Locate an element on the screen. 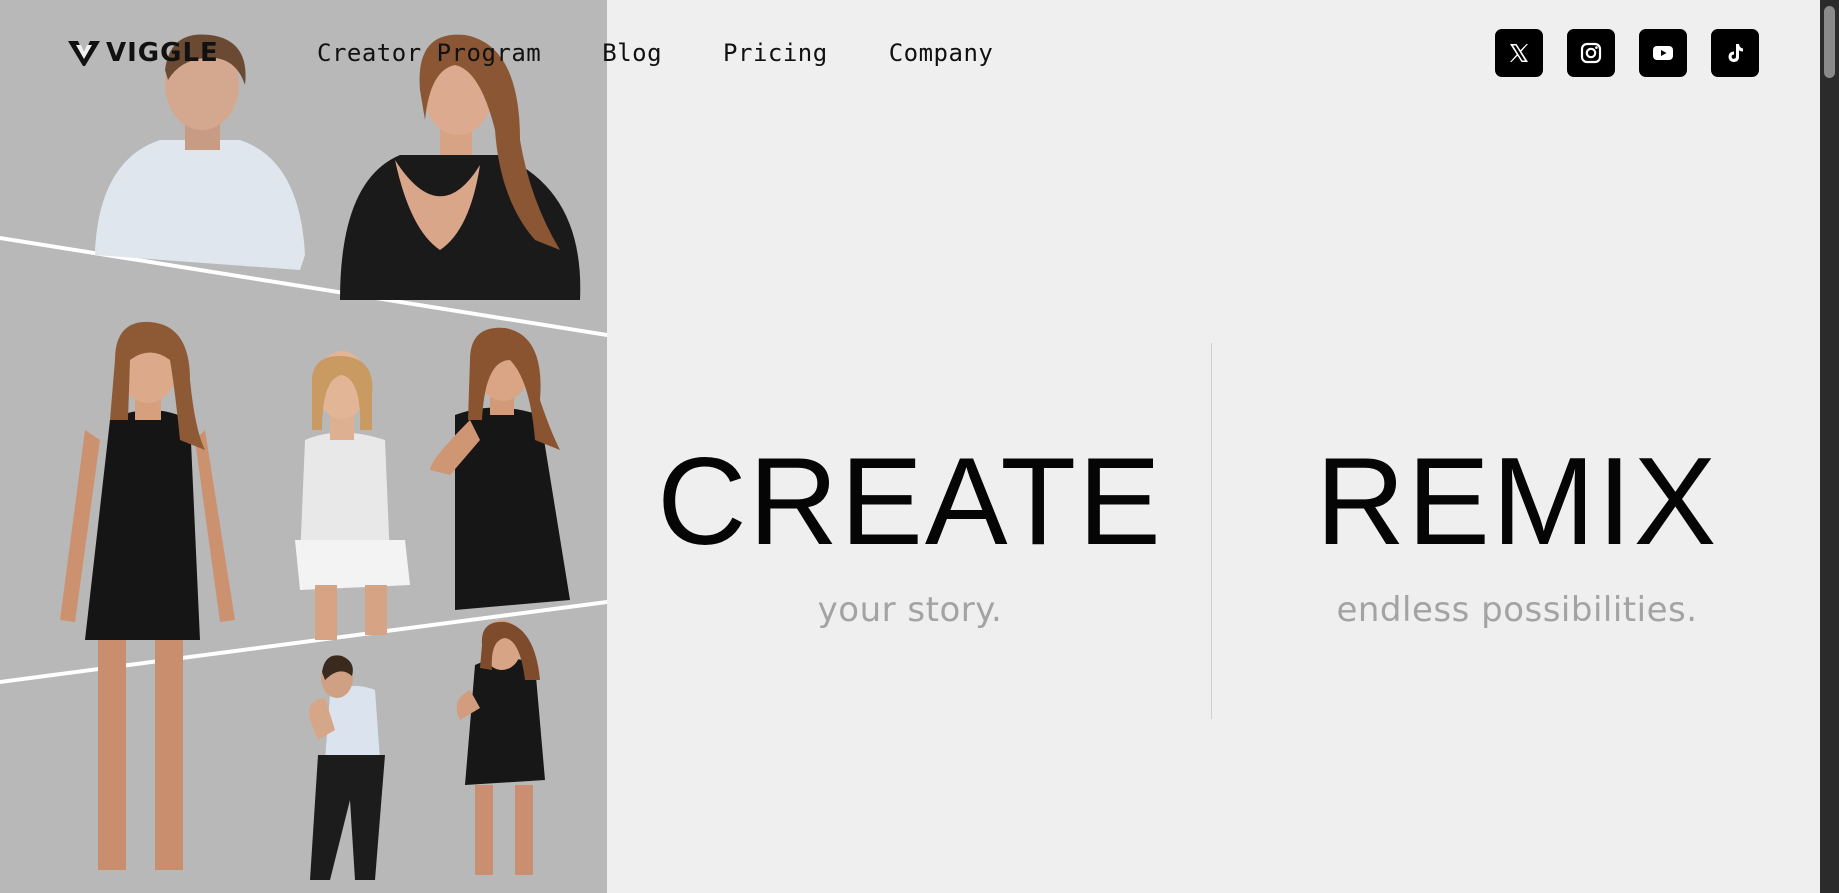 The width and height of the screenshot is (1839, 893). nav-link-creator-program: Creator Program is located at coordinates (429, 53).